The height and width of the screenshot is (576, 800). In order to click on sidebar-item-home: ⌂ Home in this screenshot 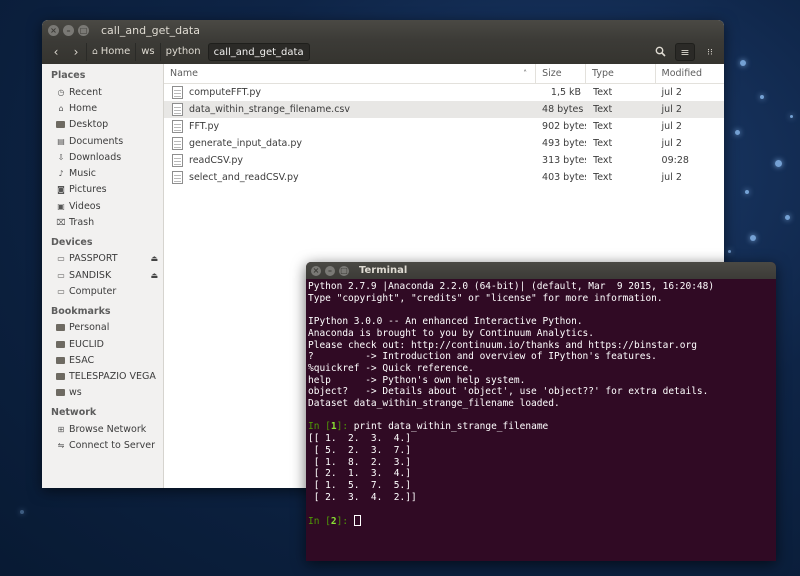, I will do `click(102, 108)`.